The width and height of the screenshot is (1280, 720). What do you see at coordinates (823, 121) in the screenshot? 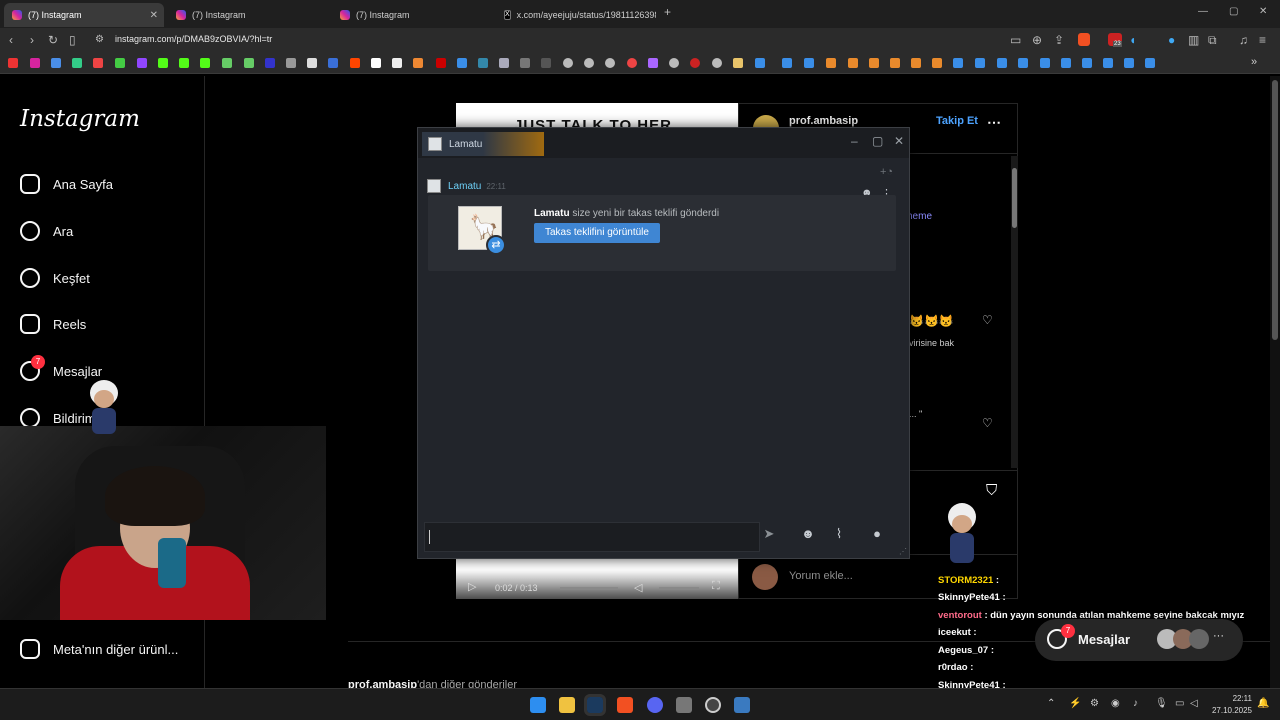
I see `post-author: prof.ambasip` at bounding box center [823, 121].